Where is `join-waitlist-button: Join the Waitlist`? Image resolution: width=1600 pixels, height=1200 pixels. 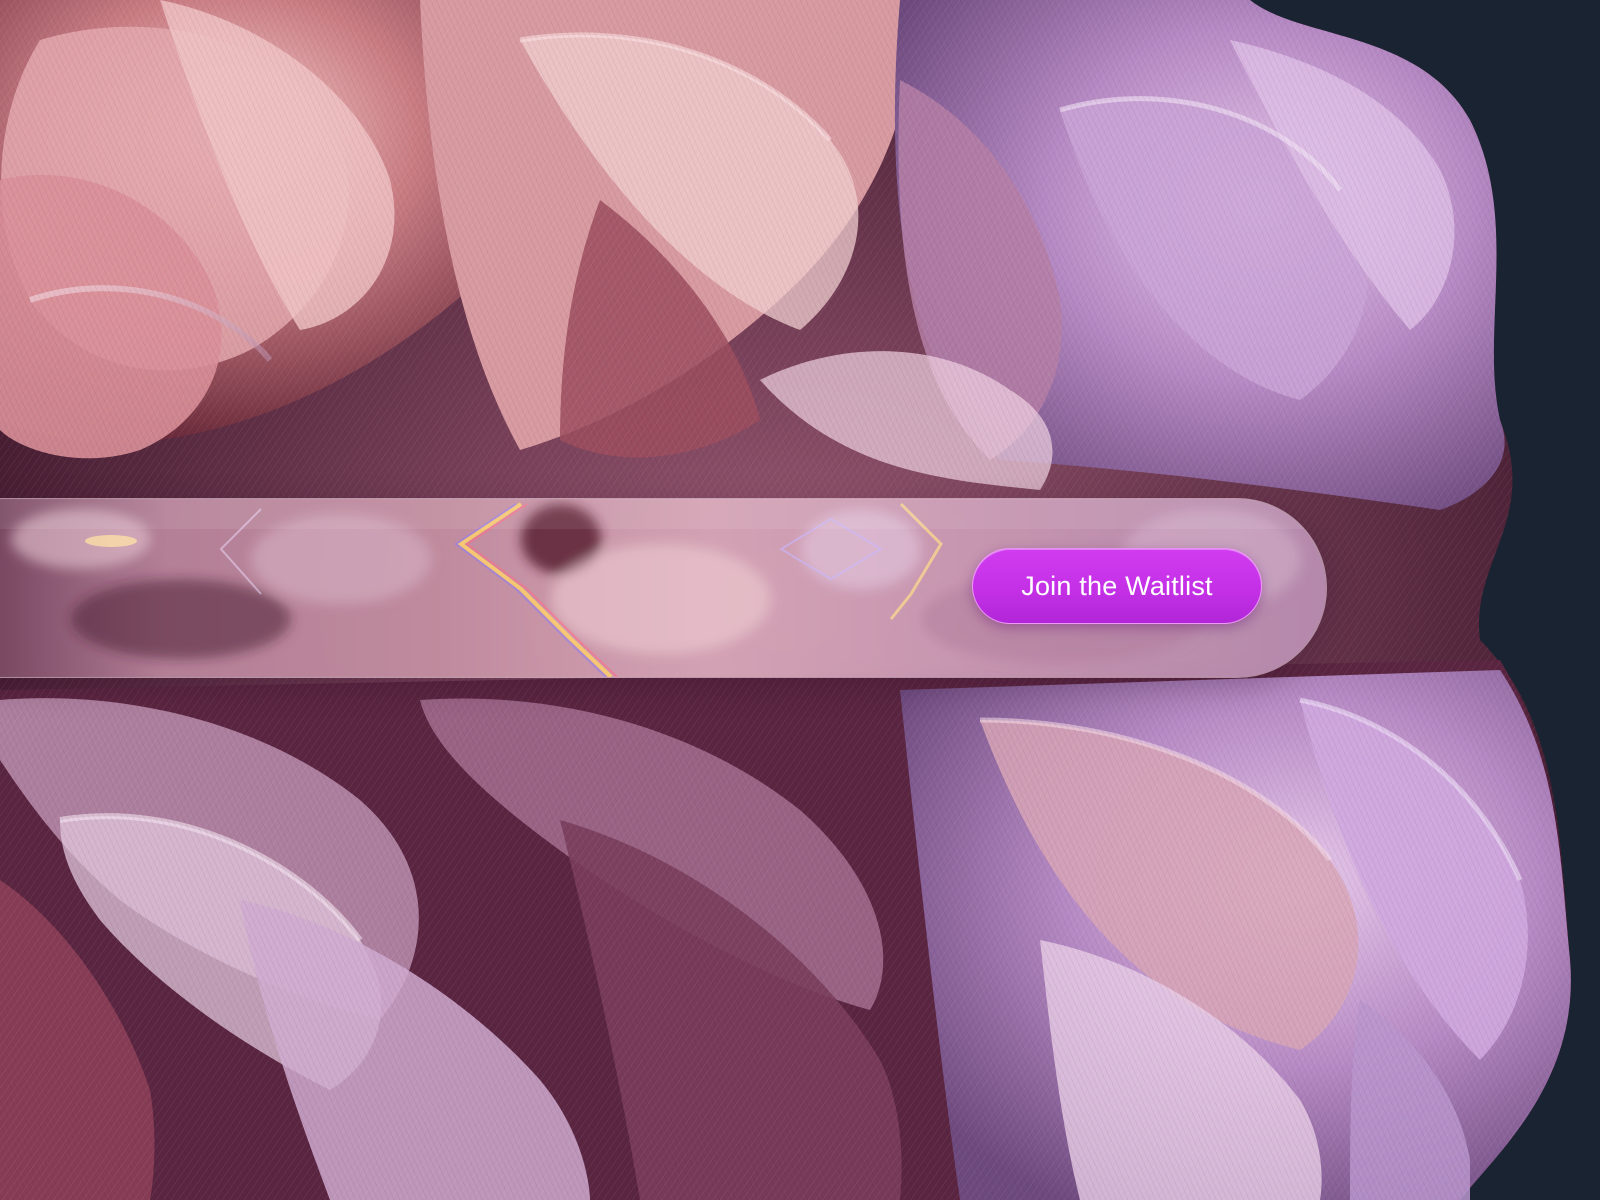 join-waitlist-button: Join the Waitlist is located at coordinates (1117, 586).